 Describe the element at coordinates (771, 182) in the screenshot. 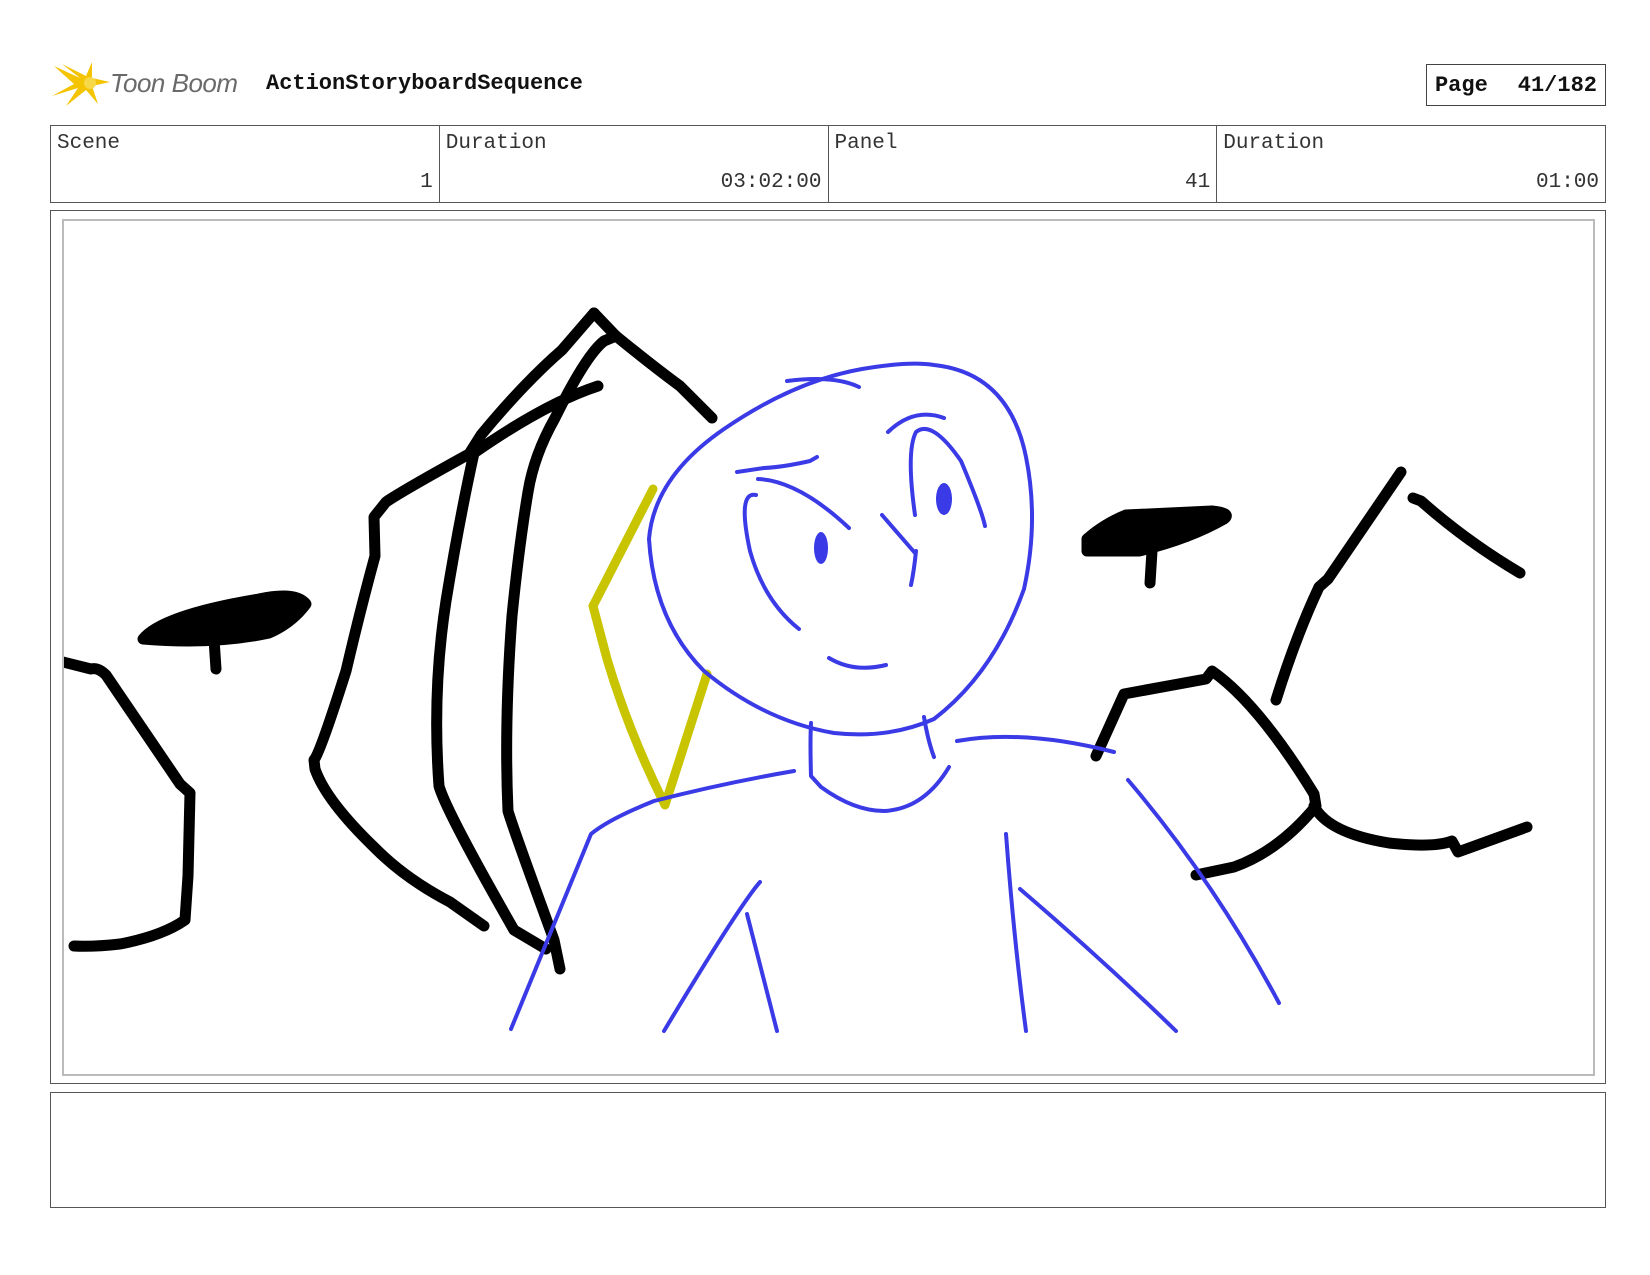

I see `scene-duration-value: 03:02:00` at that location.